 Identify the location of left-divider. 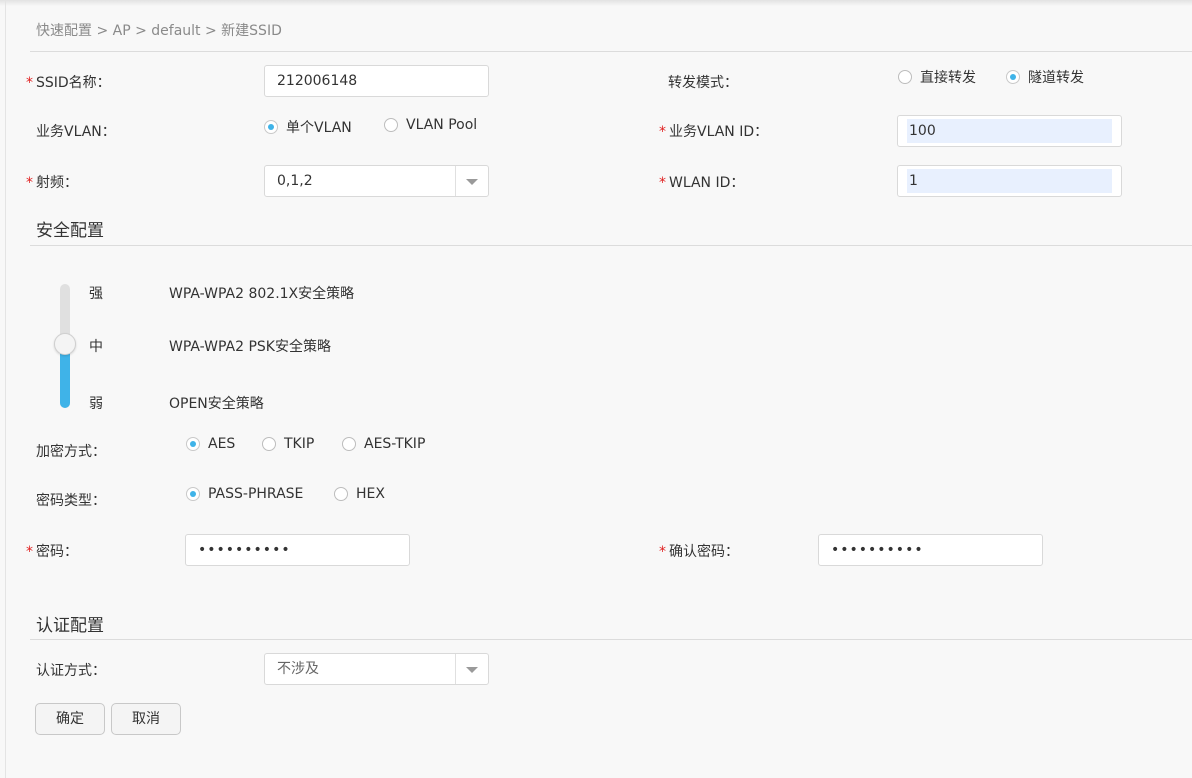
(5, 389).